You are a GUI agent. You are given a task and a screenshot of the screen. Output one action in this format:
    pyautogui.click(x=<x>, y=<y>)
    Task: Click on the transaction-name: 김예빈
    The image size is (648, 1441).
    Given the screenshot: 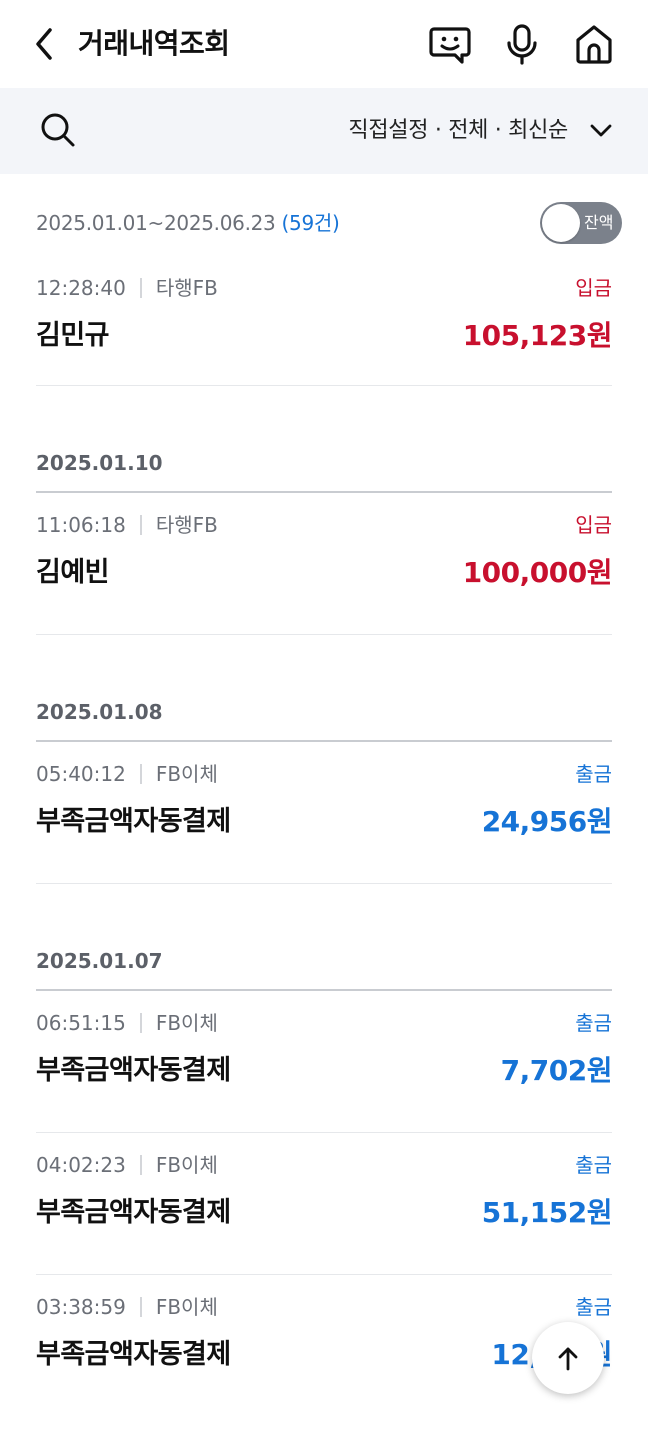 What is the action you would take?
    pyautogui.click(x=73, y=572)
    